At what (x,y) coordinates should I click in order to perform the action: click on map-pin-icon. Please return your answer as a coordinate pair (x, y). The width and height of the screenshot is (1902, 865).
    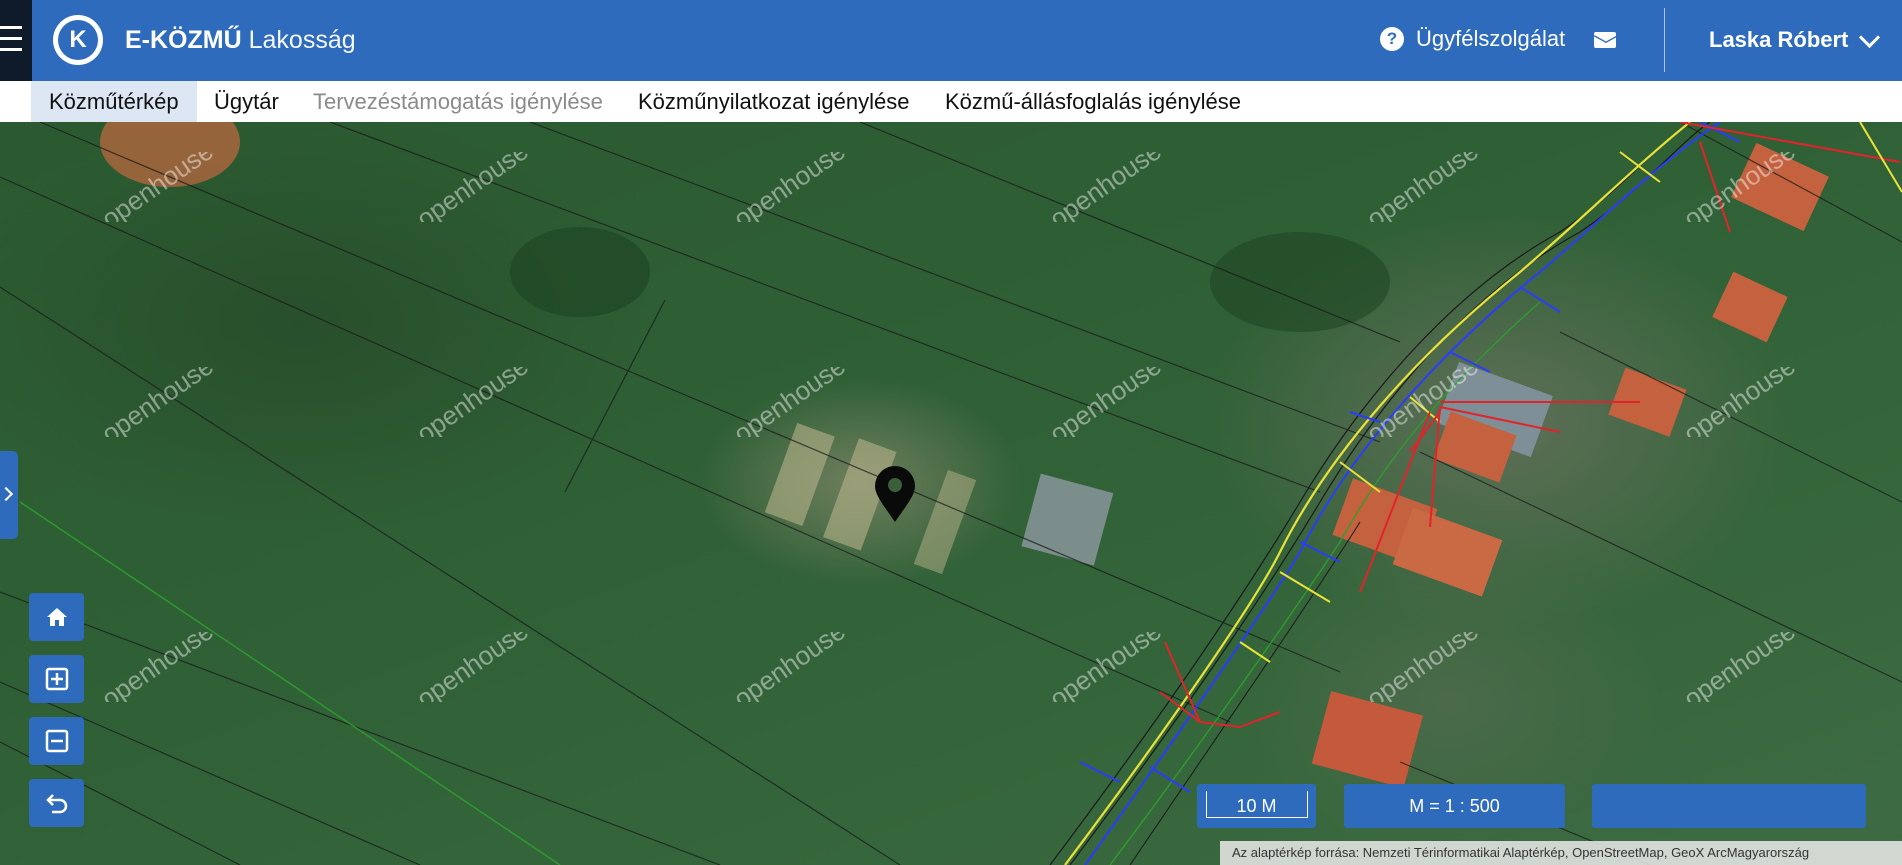
    Looking at the image, I should click on (895, 494).